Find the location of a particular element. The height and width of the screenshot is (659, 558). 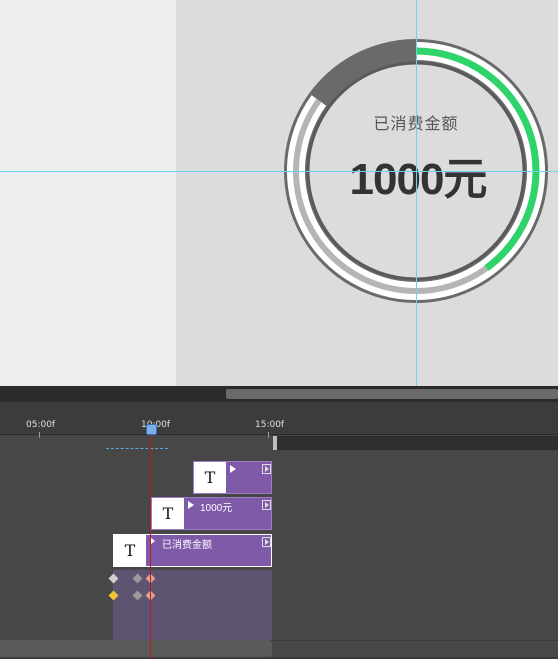

work-area-bar is located at coordinates (417, 443).